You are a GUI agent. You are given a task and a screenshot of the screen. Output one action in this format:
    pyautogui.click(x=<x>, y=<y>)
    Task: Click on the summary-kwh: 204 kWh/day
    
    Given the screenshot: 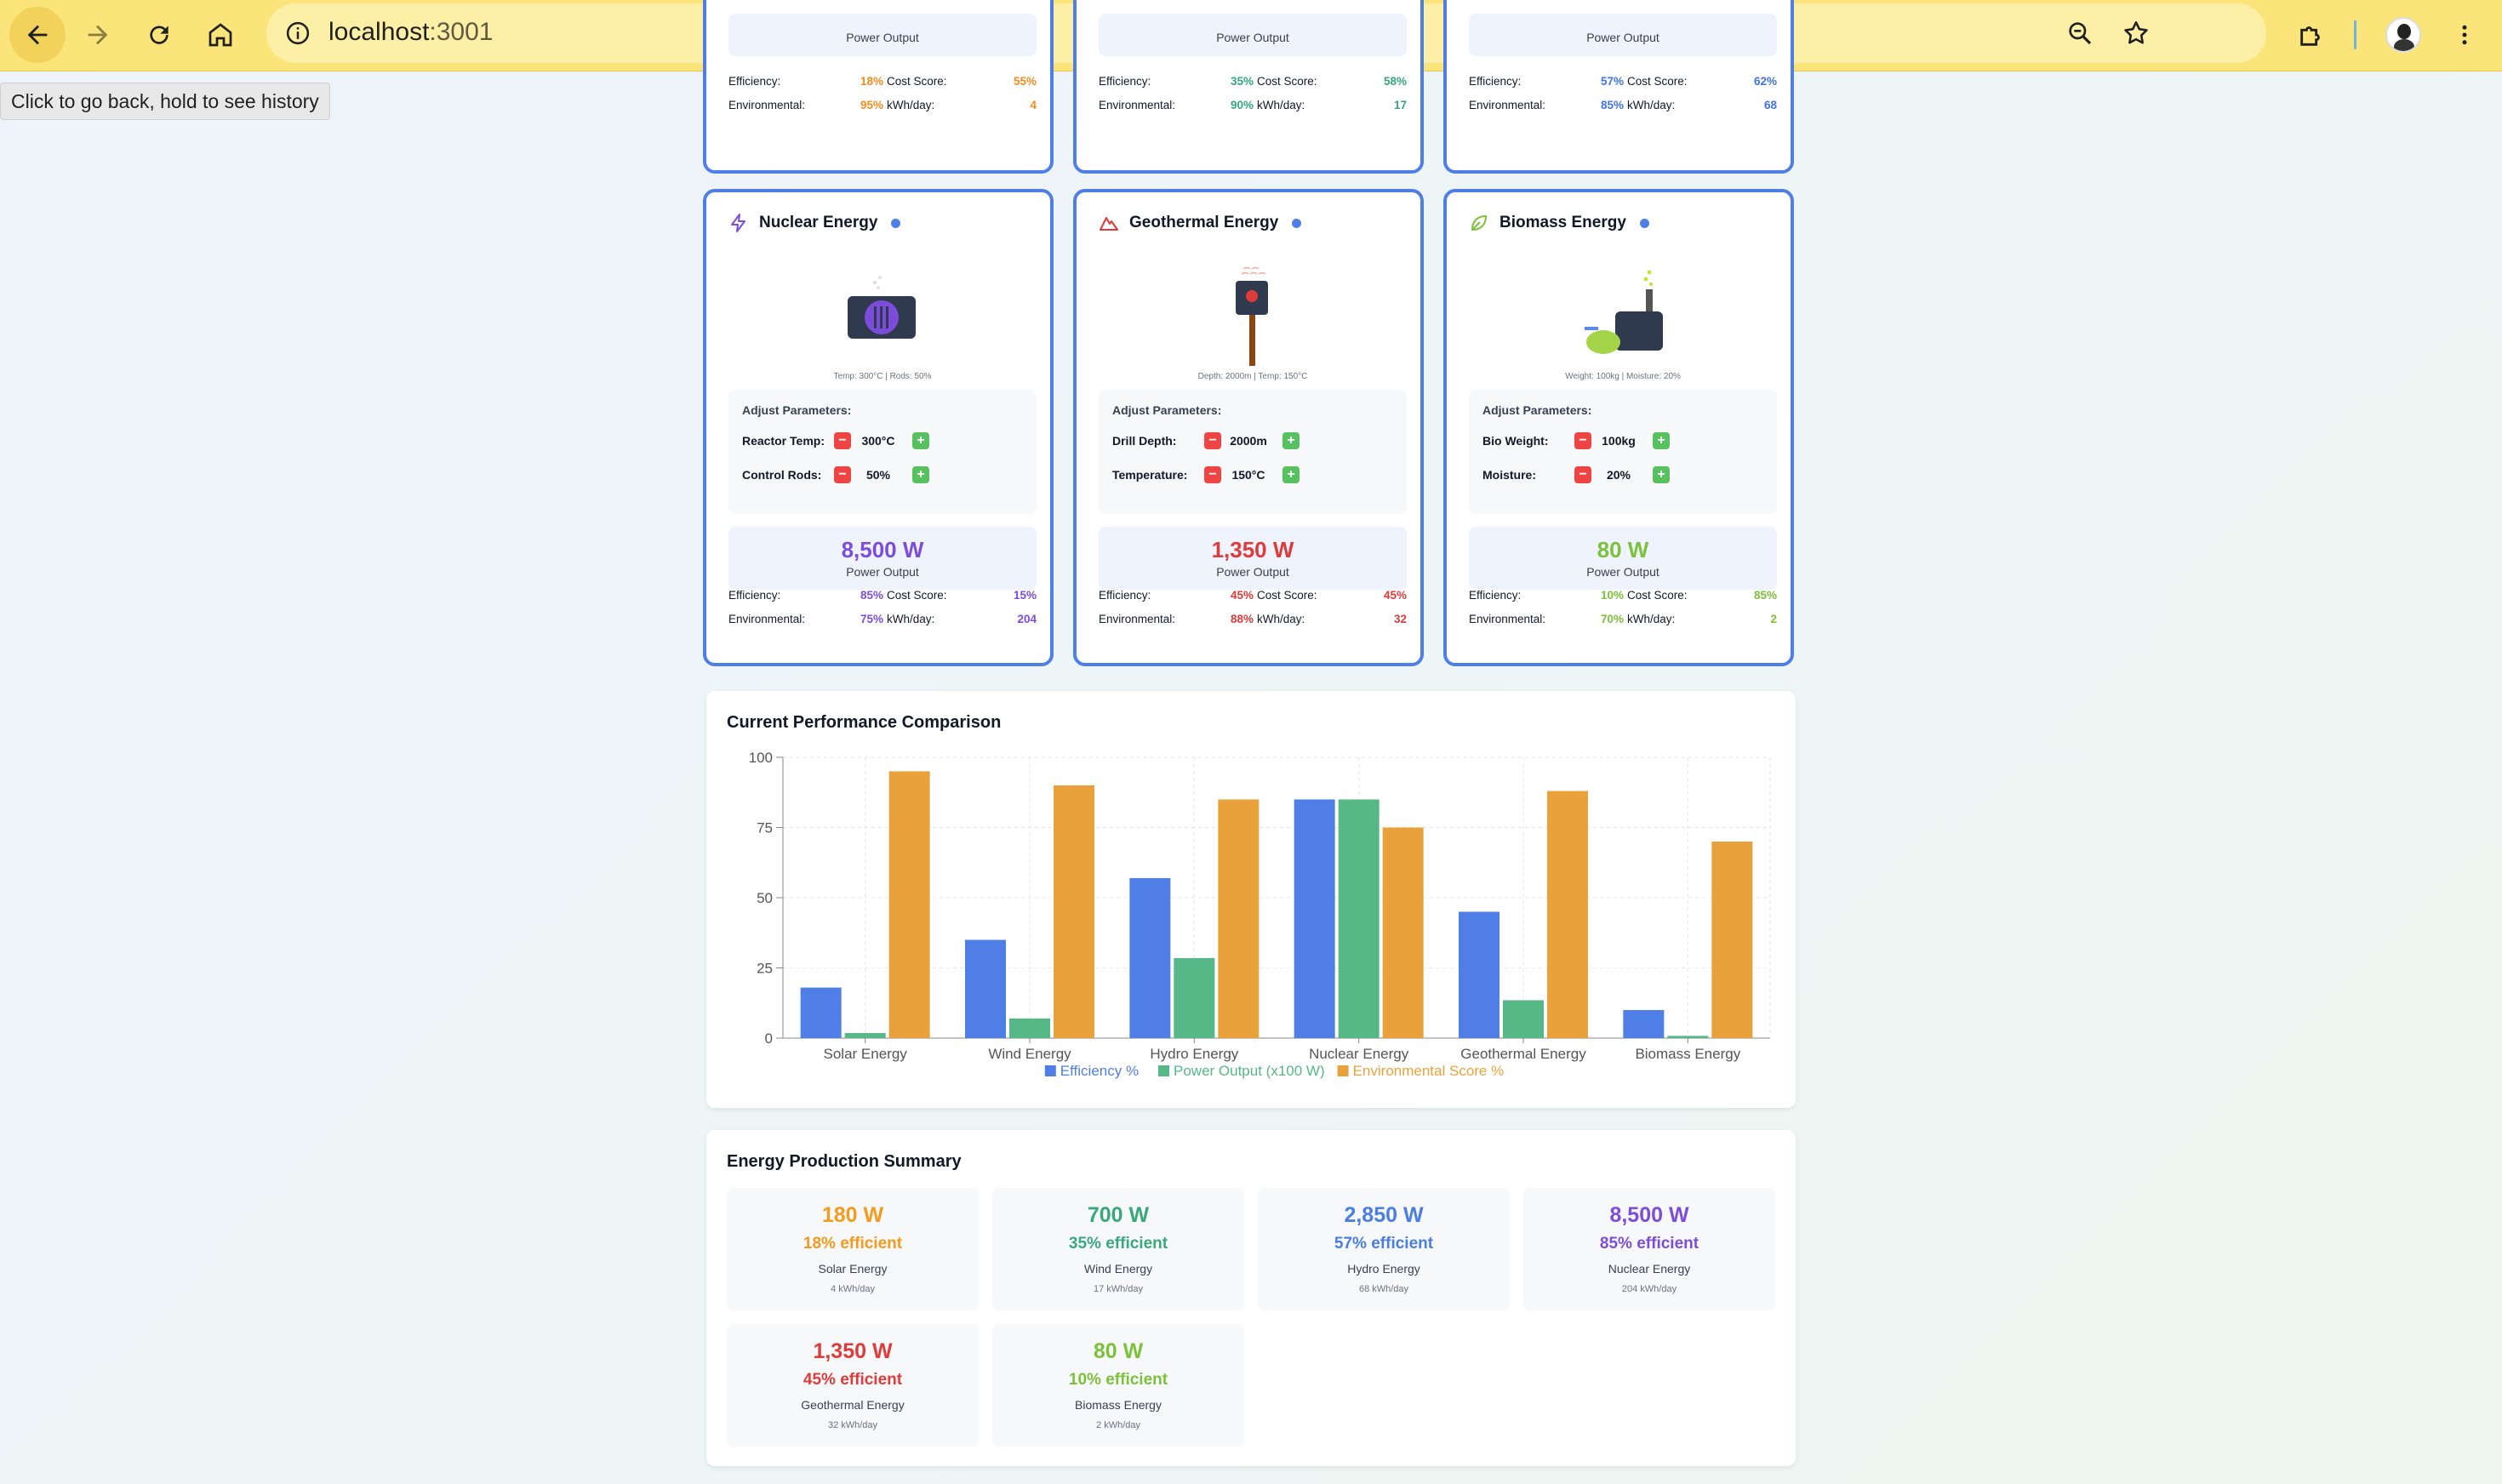 What is the action you would take?
    pyautogui.click(x=1649, y=1289)
    